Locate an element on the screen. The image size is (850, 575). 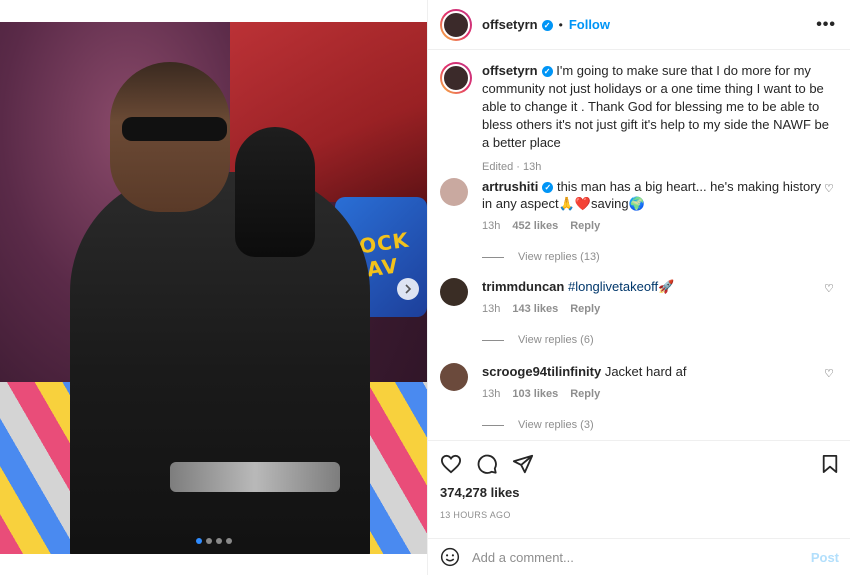
view-replies-button: View replies (6) is located at coordinates (661, 340).